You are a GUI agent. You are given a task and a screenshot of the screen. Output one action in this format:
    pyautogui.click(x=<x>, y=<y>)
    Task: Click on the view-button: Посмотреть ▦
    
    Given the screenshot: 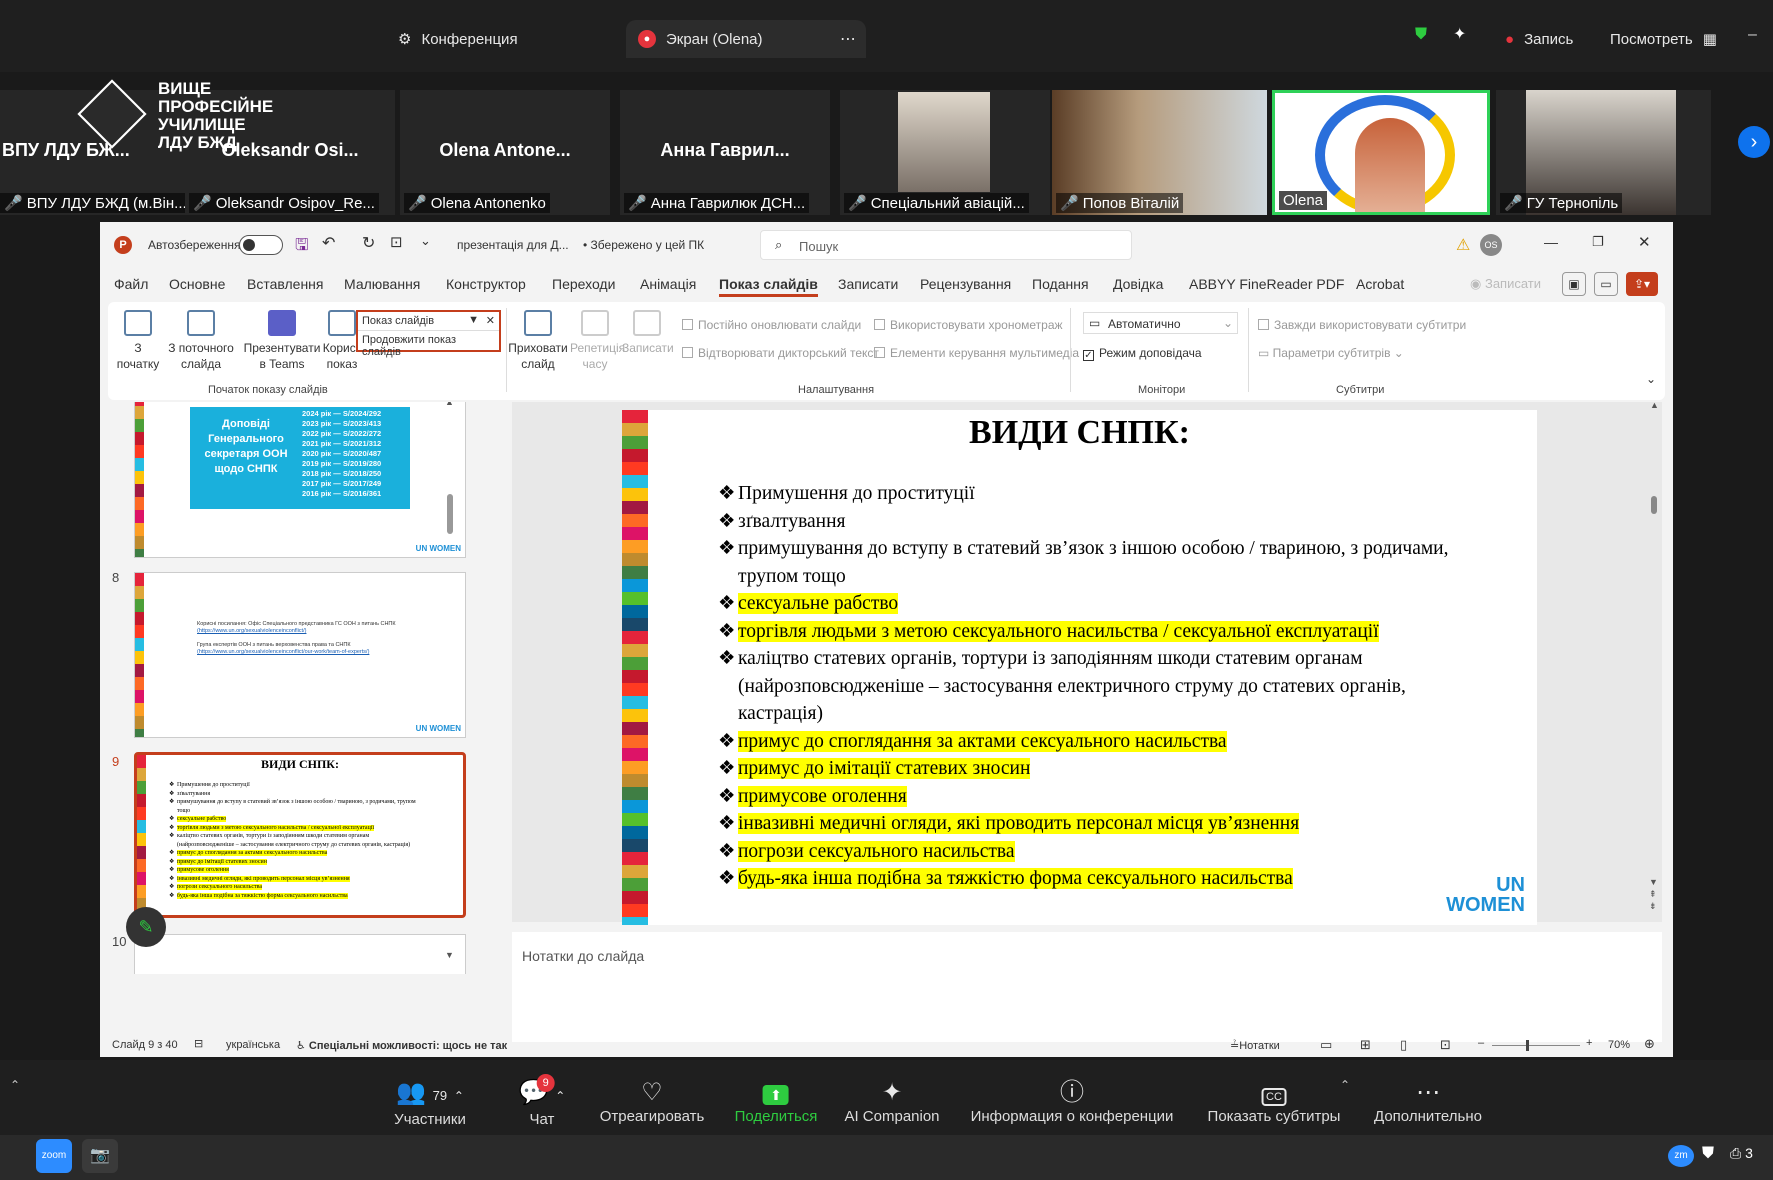 What is the action you would take?
    pyautogui.click(x=1663, y=39)
    